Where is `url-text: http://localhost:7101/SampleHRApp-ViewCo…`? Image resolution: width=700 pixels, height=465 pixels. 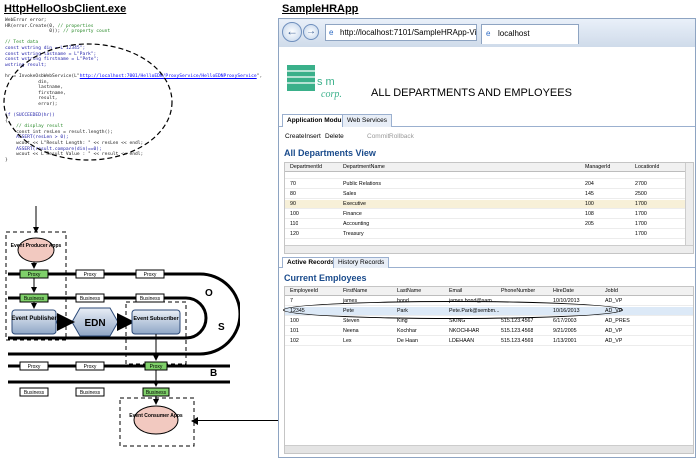
url-text: http://localhost:7101/SampleHRApp-ViewCo… is located at coordinates (408, 32).